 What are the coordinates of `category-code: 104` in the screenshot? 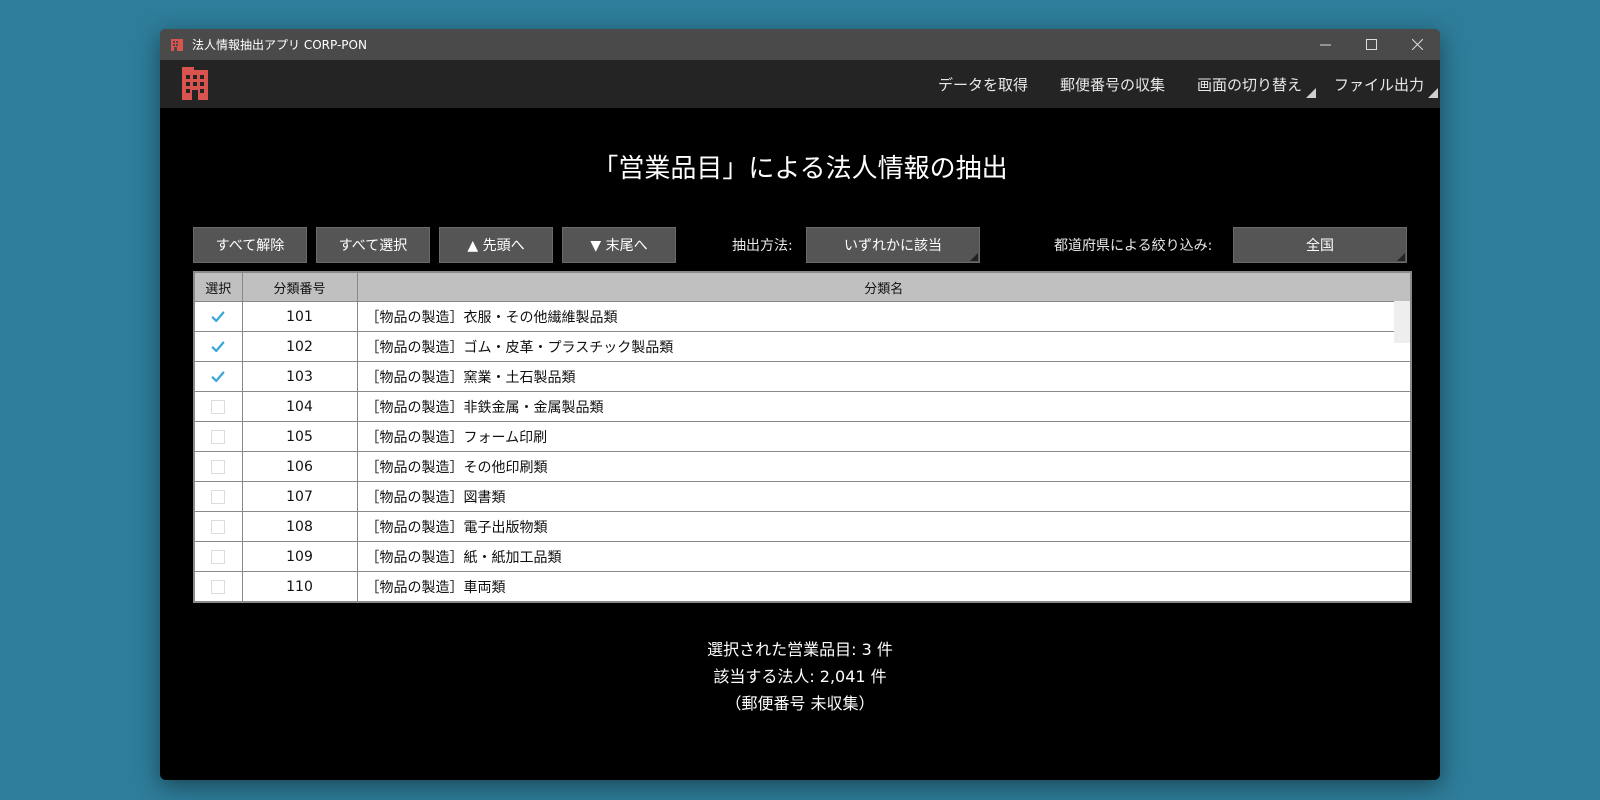 It's located at (300, 406).